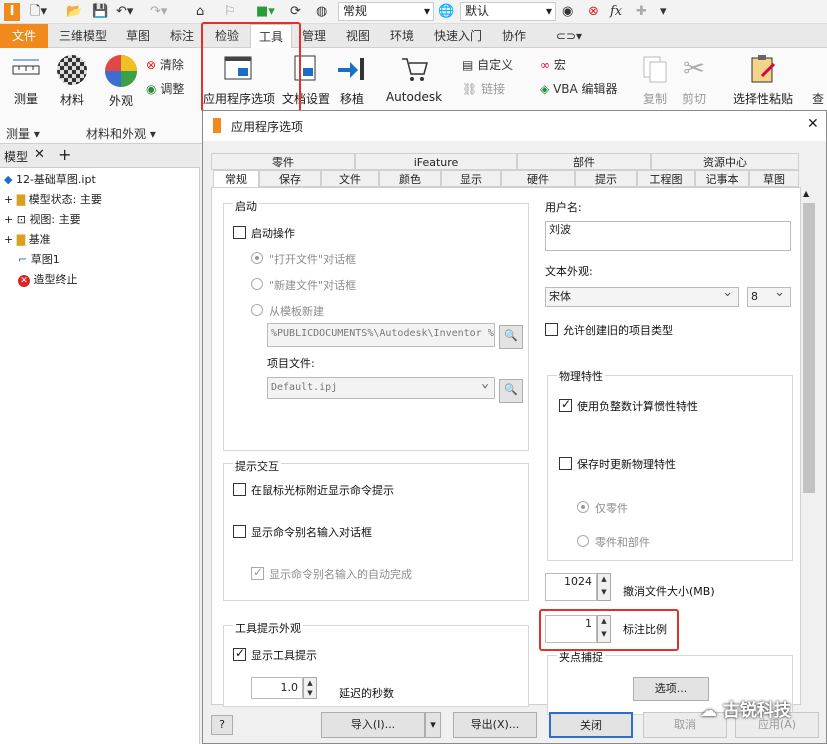  Describe the element at coordinates (23, 133) in the screenshot. I see `group-measure-label: 测量 ▾` at that location.